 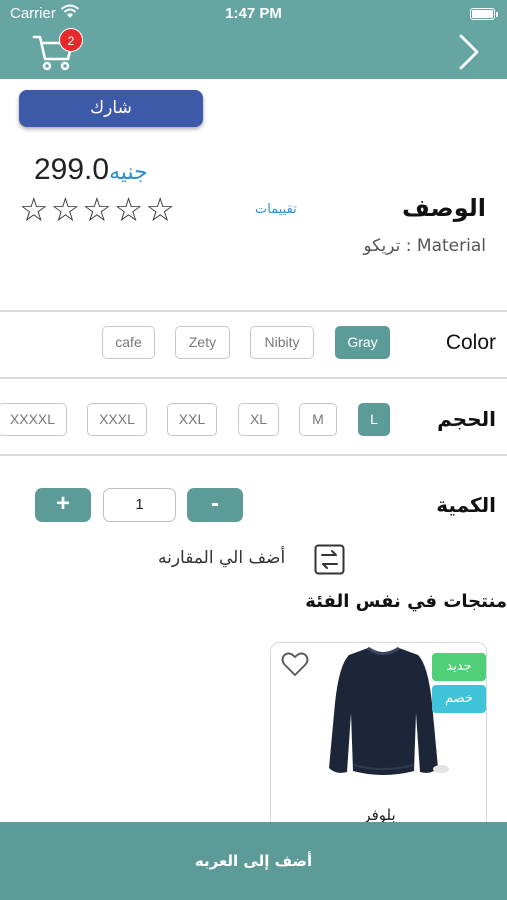 I want to click on price-currency: جنيه, so click(x=128, y=171).